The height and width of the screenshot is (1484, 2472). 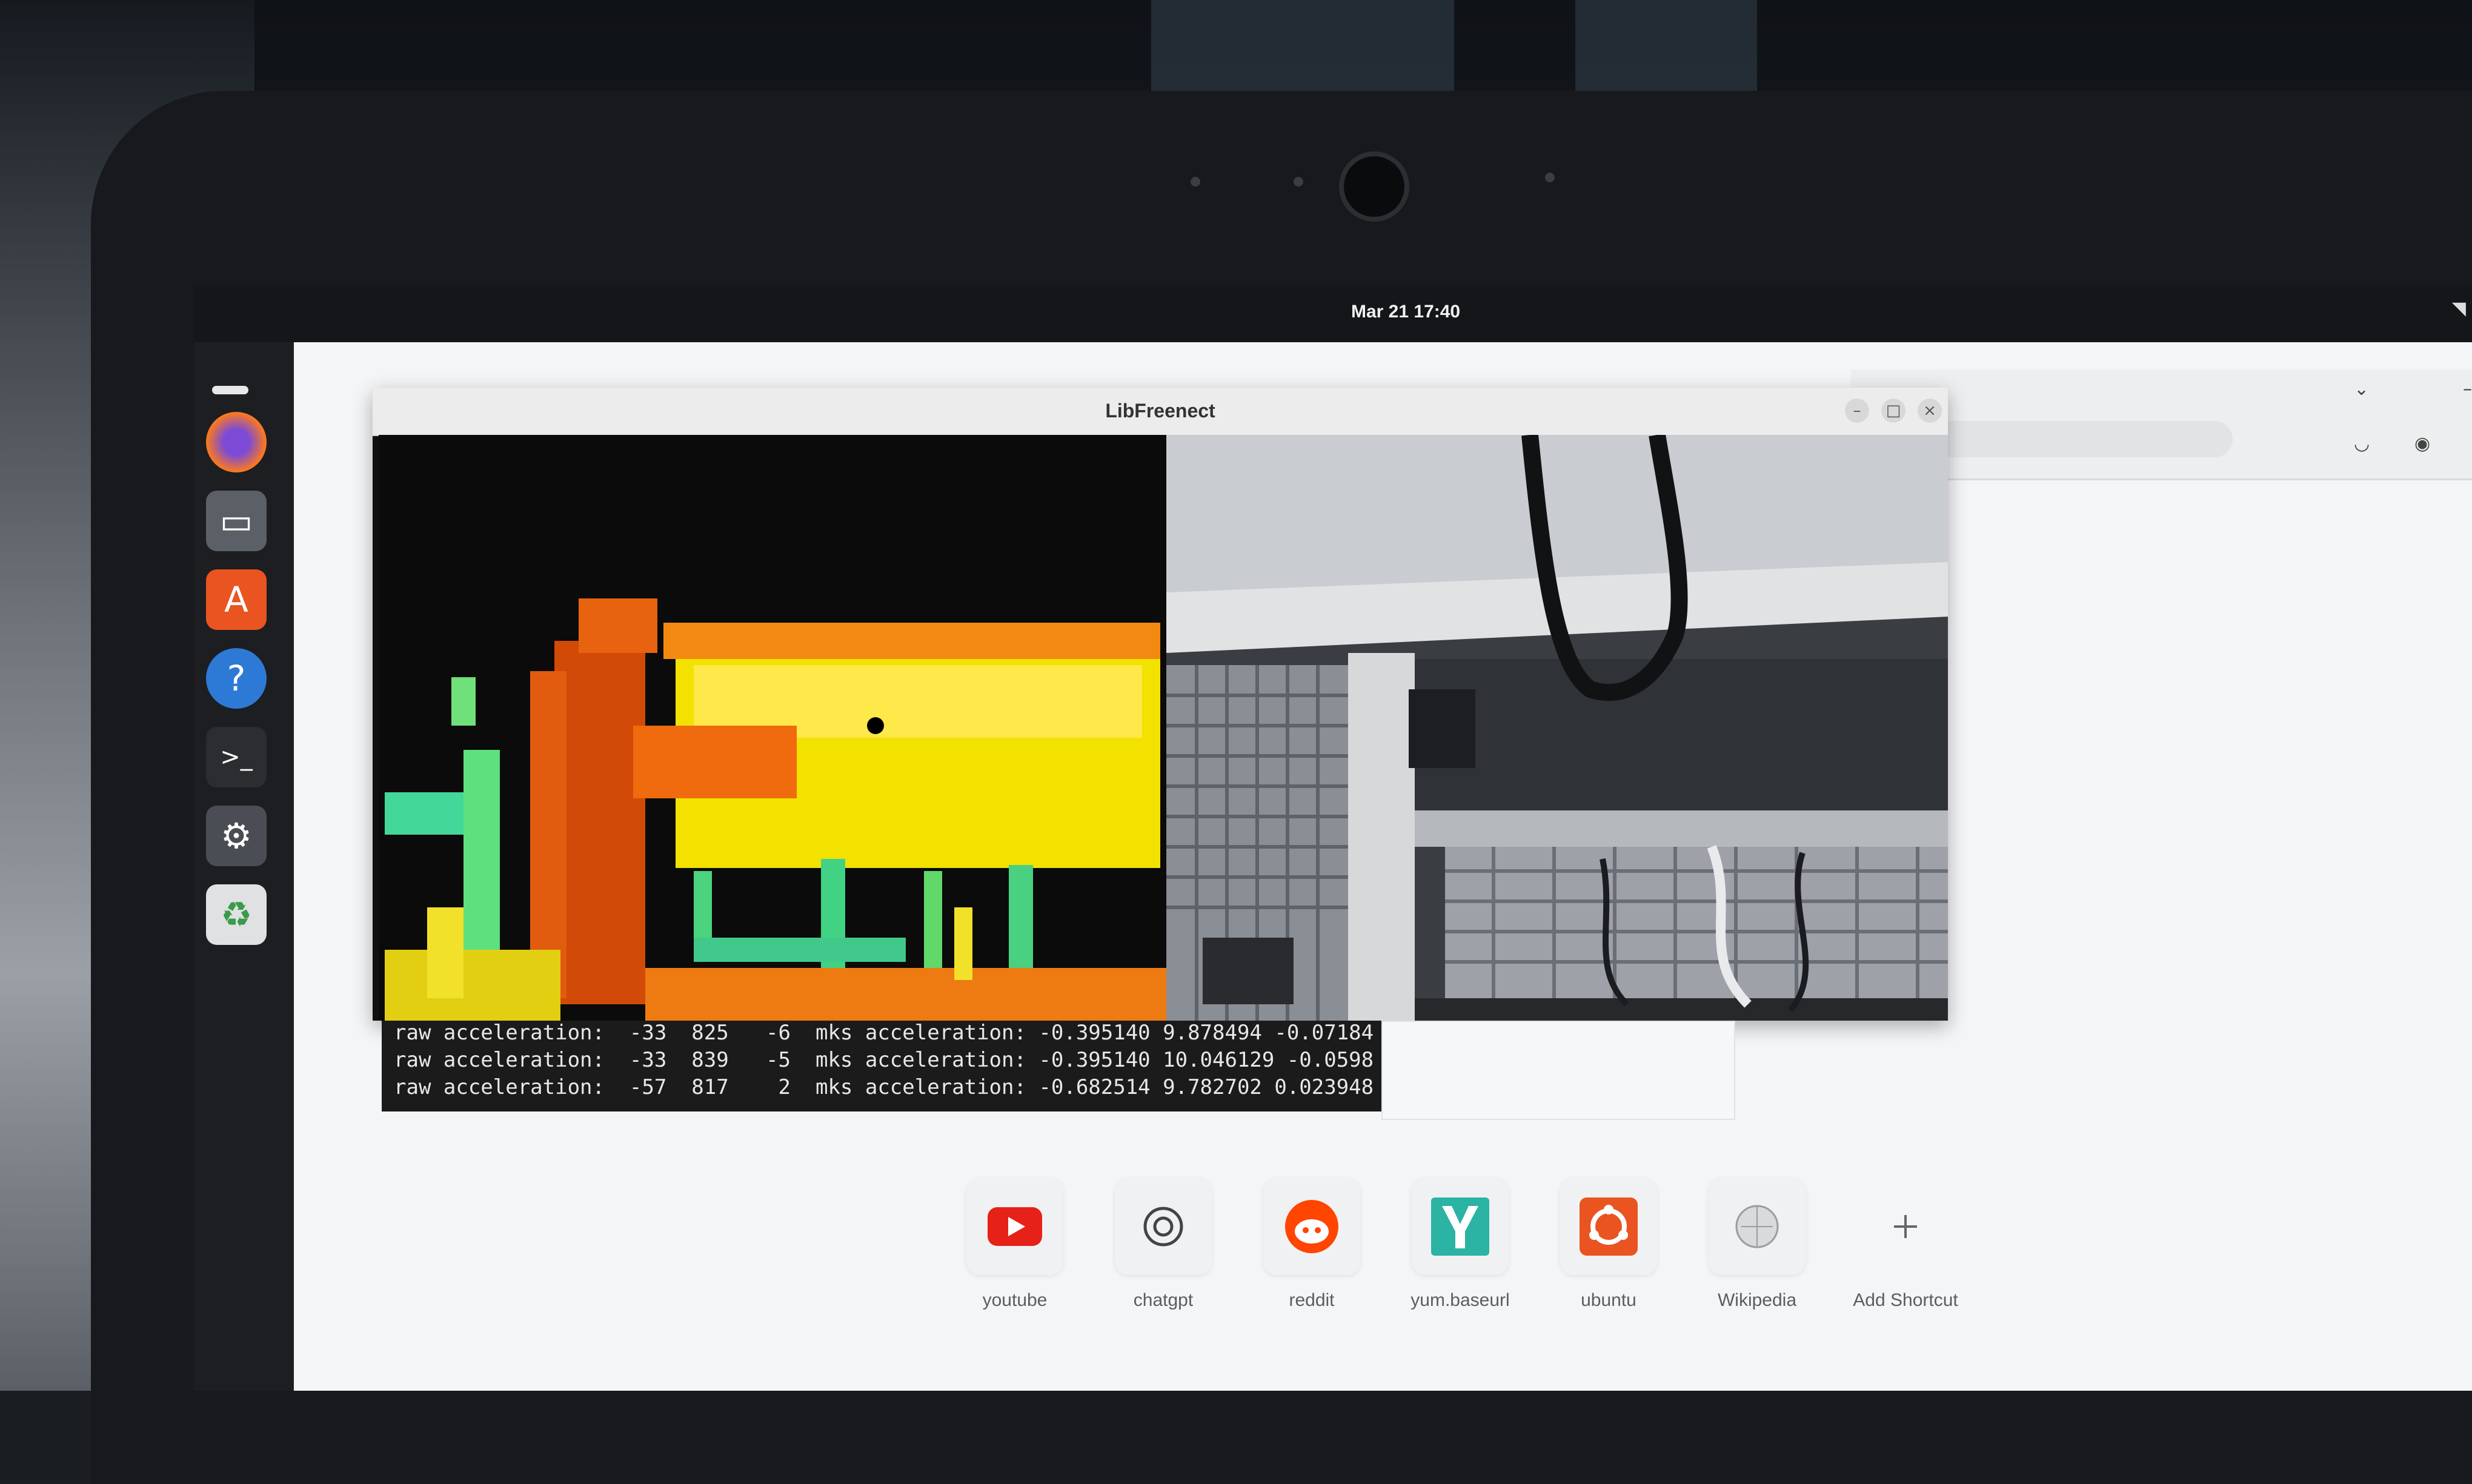 I want to click on shortcut-chatgpt: chatgpt, so click(x=1163, y=1250).